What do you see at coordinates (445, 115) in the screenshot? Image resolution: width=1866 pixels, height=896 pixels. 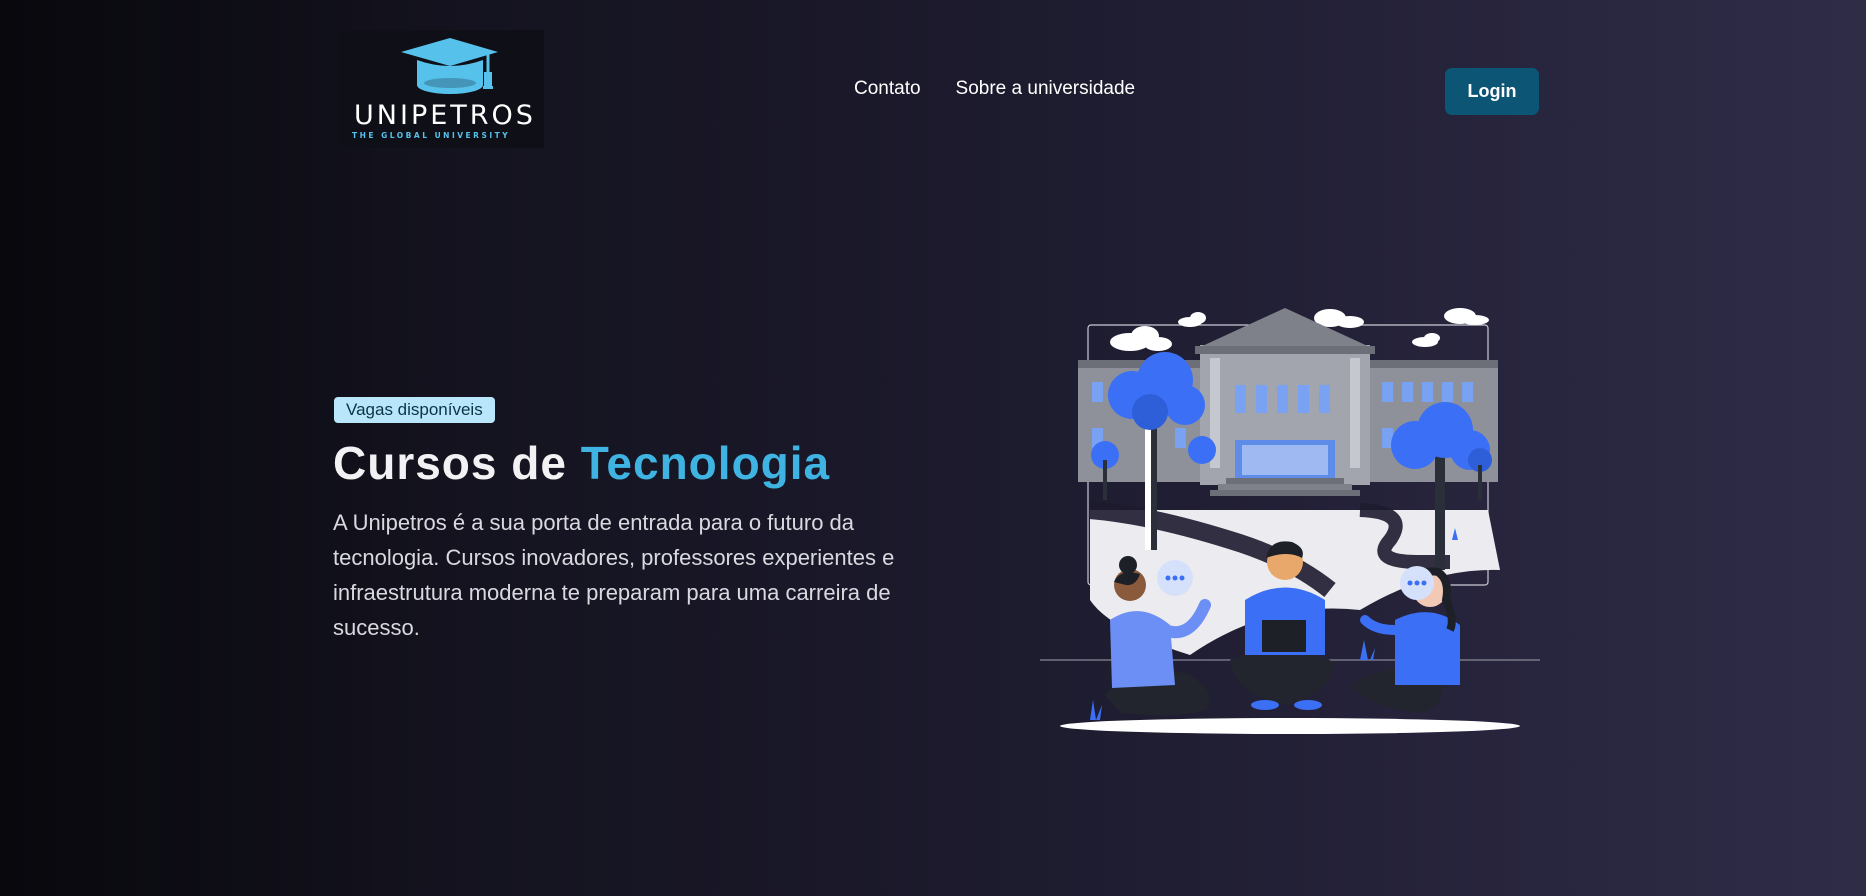 I see `logo-name: UNIPETROS` at bounding box center [445, 115].